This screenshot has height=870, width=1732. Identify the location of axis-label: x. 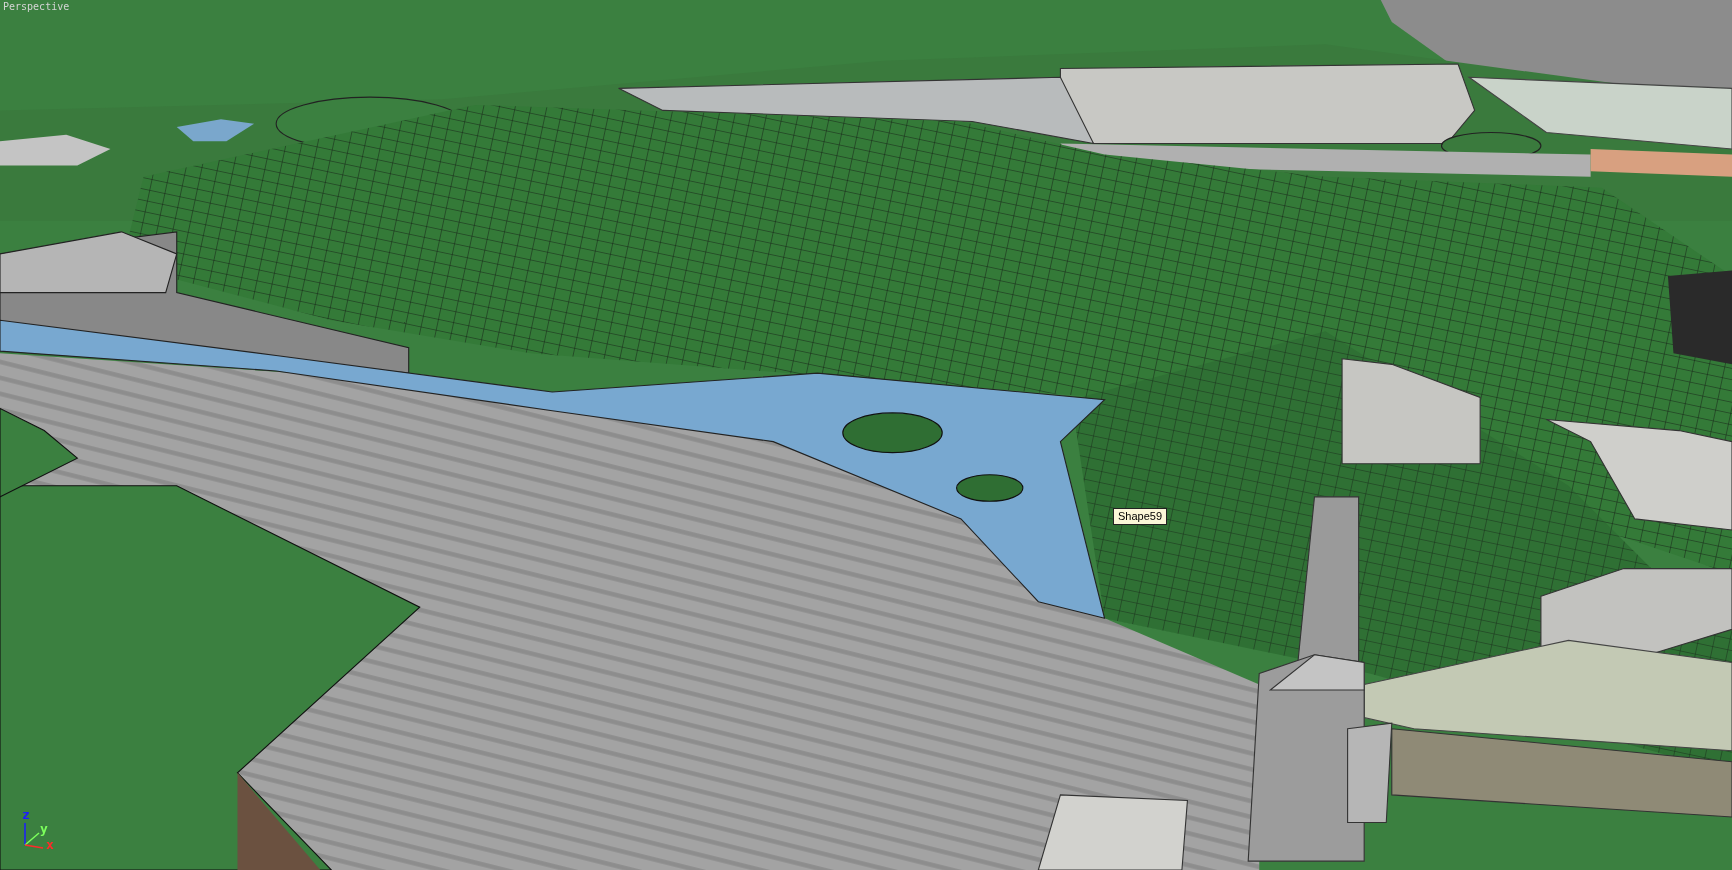
(50, 844).